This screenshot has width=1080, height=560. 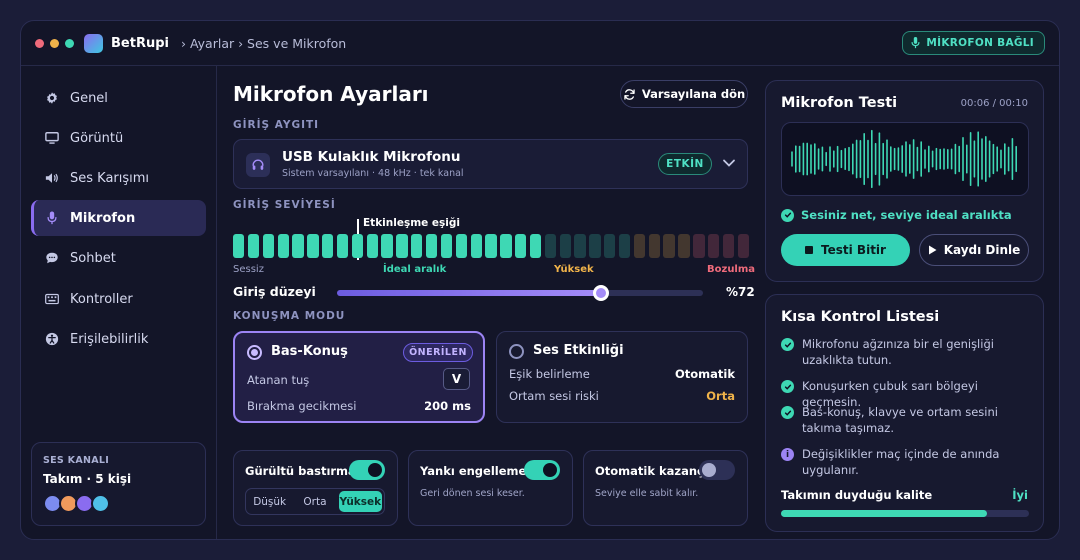 I want to click on slider-handle, so click(x=600, y=293).